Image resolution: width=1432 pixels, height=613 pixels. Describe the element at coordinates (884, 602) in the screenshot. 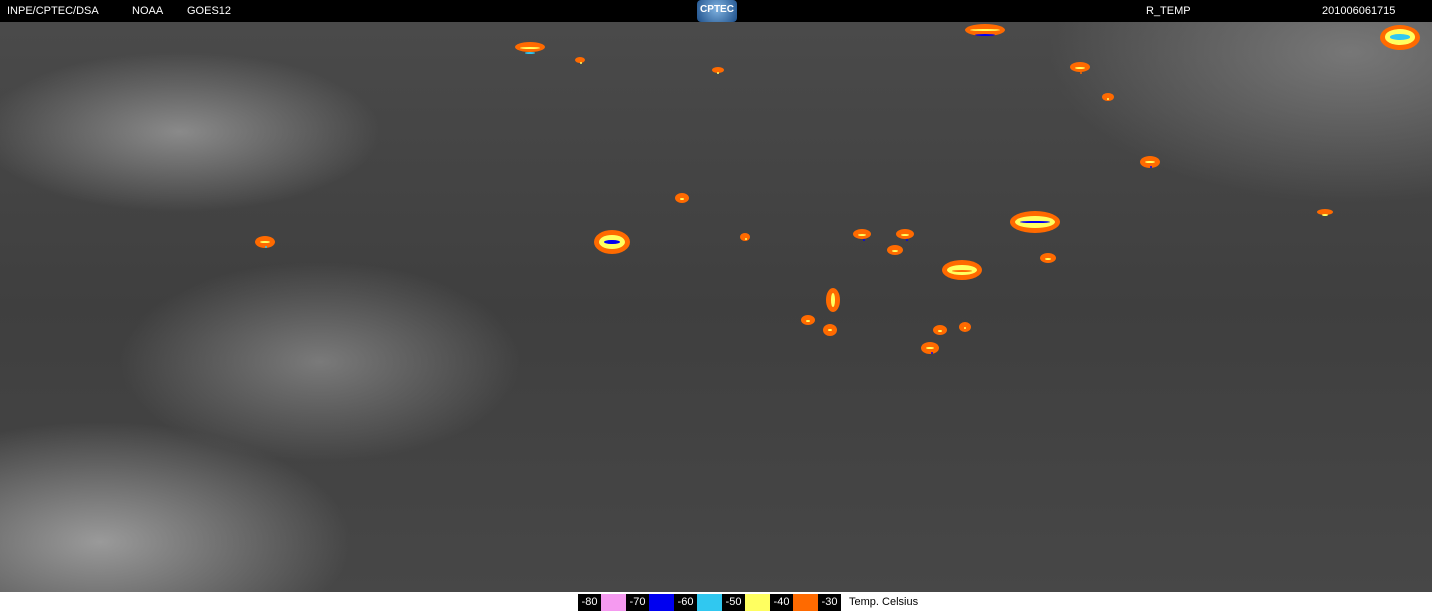

I see `legend-unit: Temp. Celsius` at that location.